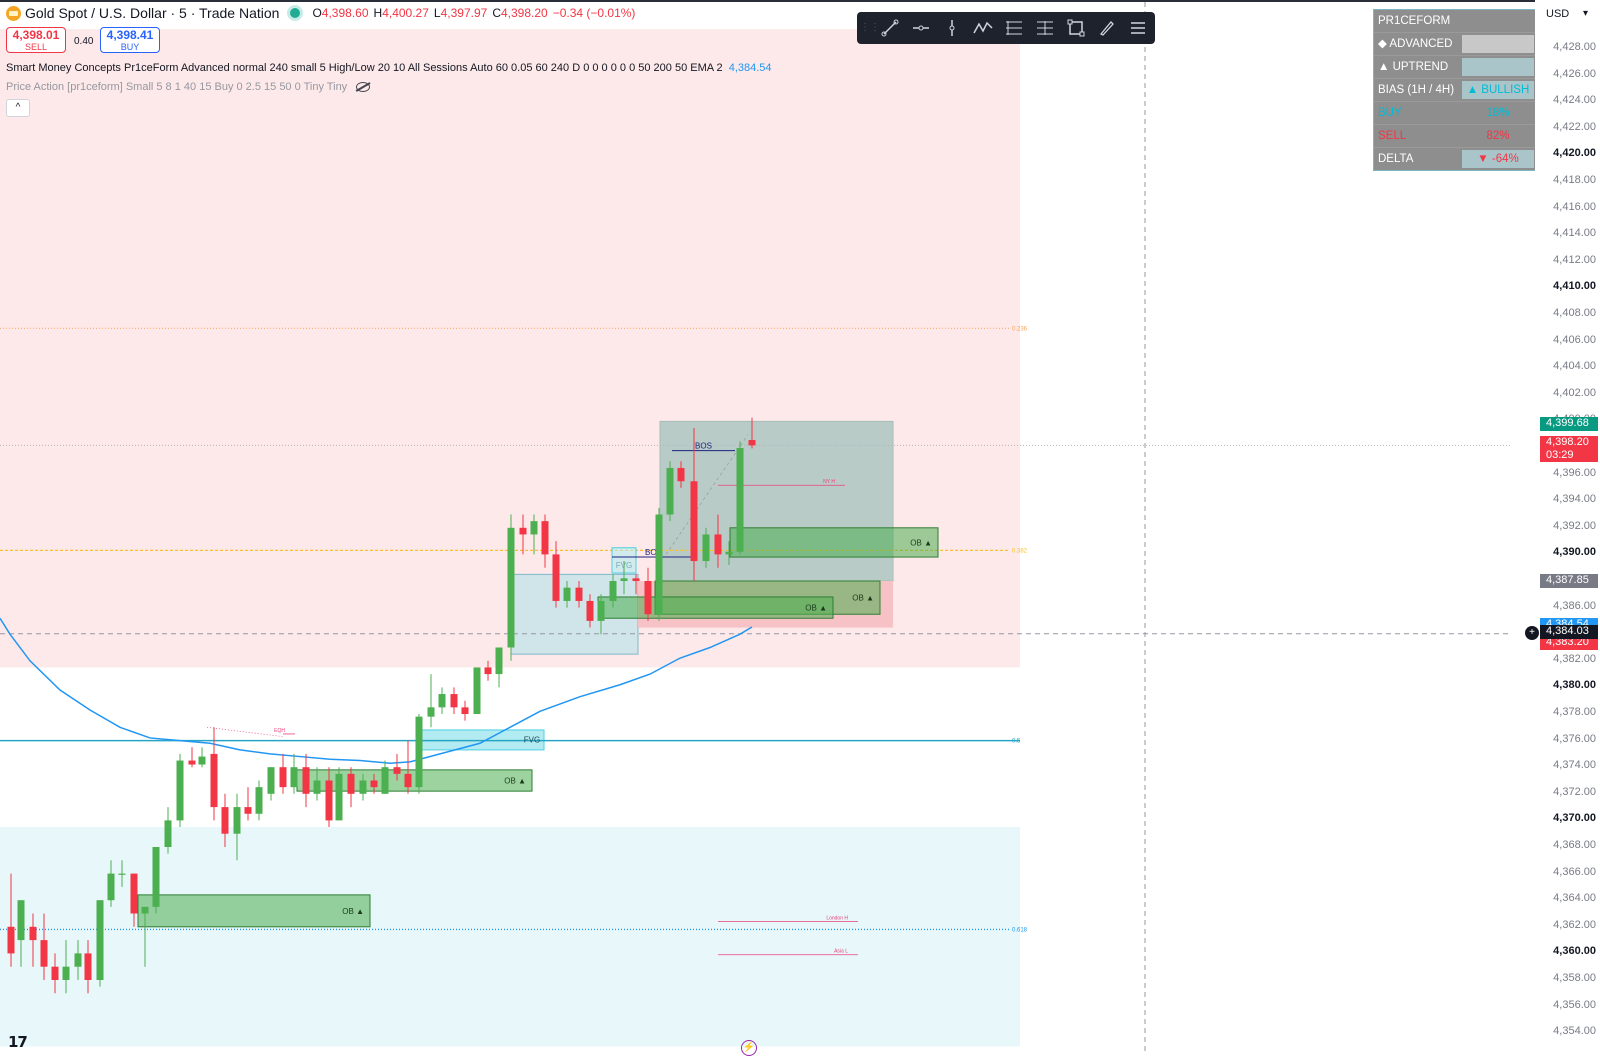 The height and width of the screenshot is (1056, 1600). What do you see at coordinates (837, 918) in the screenshot?
I see `session-label: London H` at bounding box center [837, 918].